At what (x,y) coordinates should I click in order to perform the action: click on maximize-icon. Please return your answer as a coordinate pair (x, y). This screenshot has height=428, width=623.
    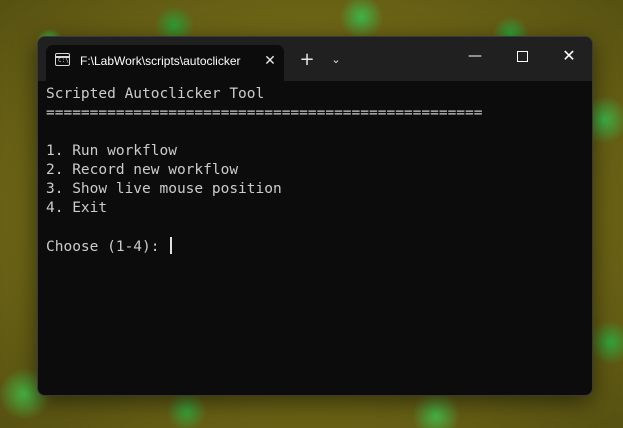
    Looking at the image, I should click on (522, 56).